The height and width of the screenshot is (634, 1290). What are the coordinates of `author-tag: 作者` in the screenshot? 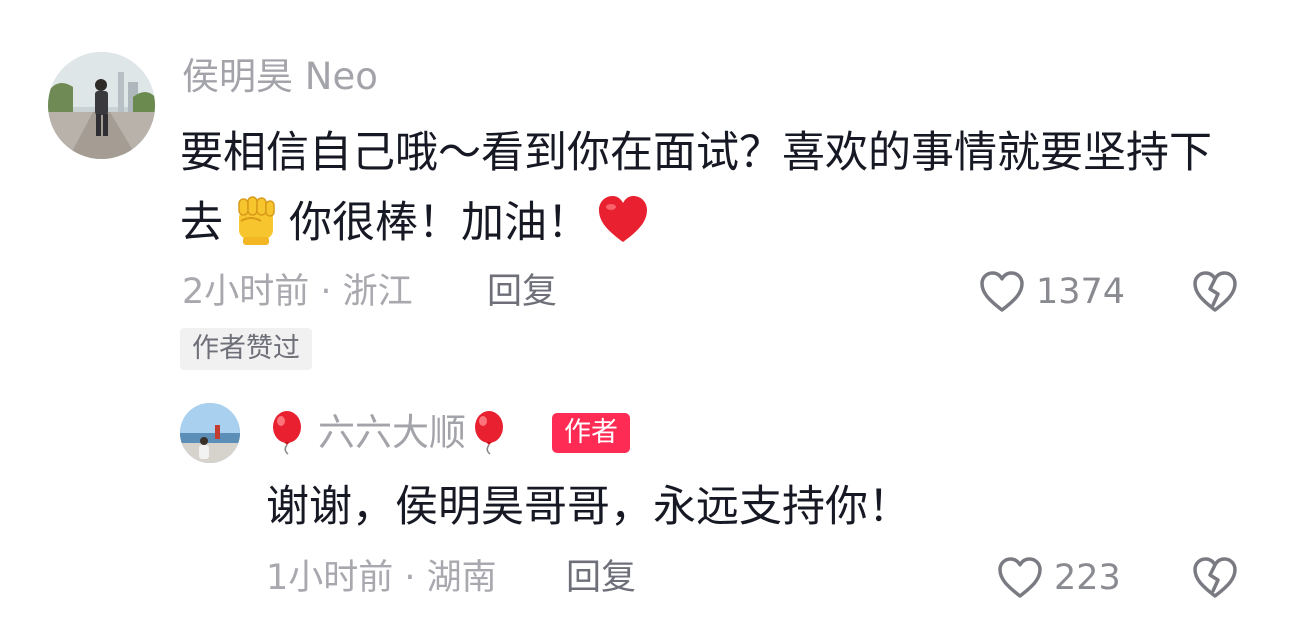 It's located at (591, 433).